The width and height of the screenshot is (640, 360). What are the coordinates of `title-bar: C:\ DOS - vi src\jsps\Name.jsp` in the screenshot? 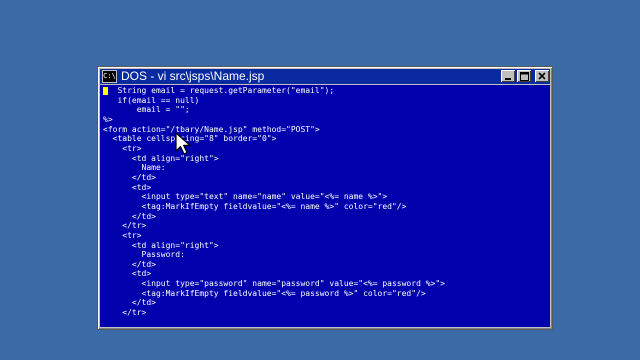 It's located at (325, 76).